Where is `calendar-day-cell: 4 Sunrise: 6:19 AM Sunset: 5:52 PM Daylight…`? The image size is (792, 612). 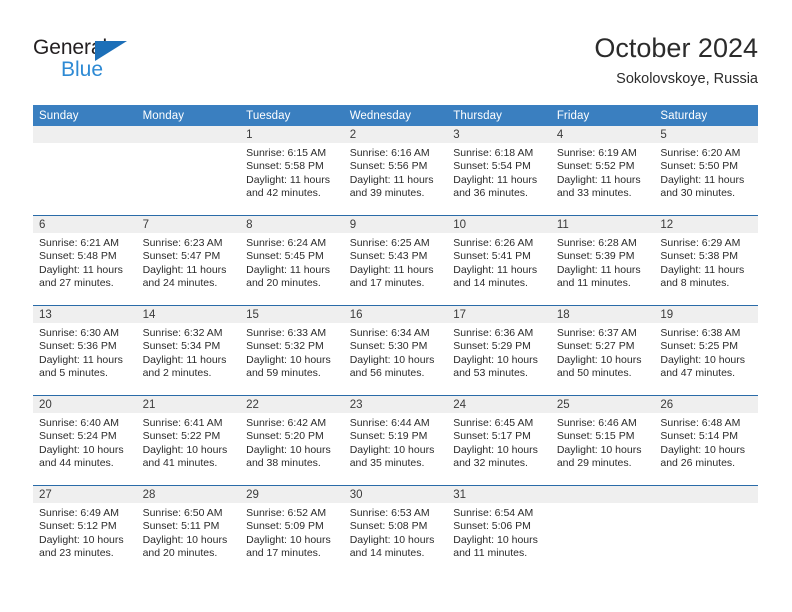 calendar-day-cell: 4 Sunrise: 6:19 AM Sunset: 5:52 PM Daylight… is located at coordinates (602, 171).